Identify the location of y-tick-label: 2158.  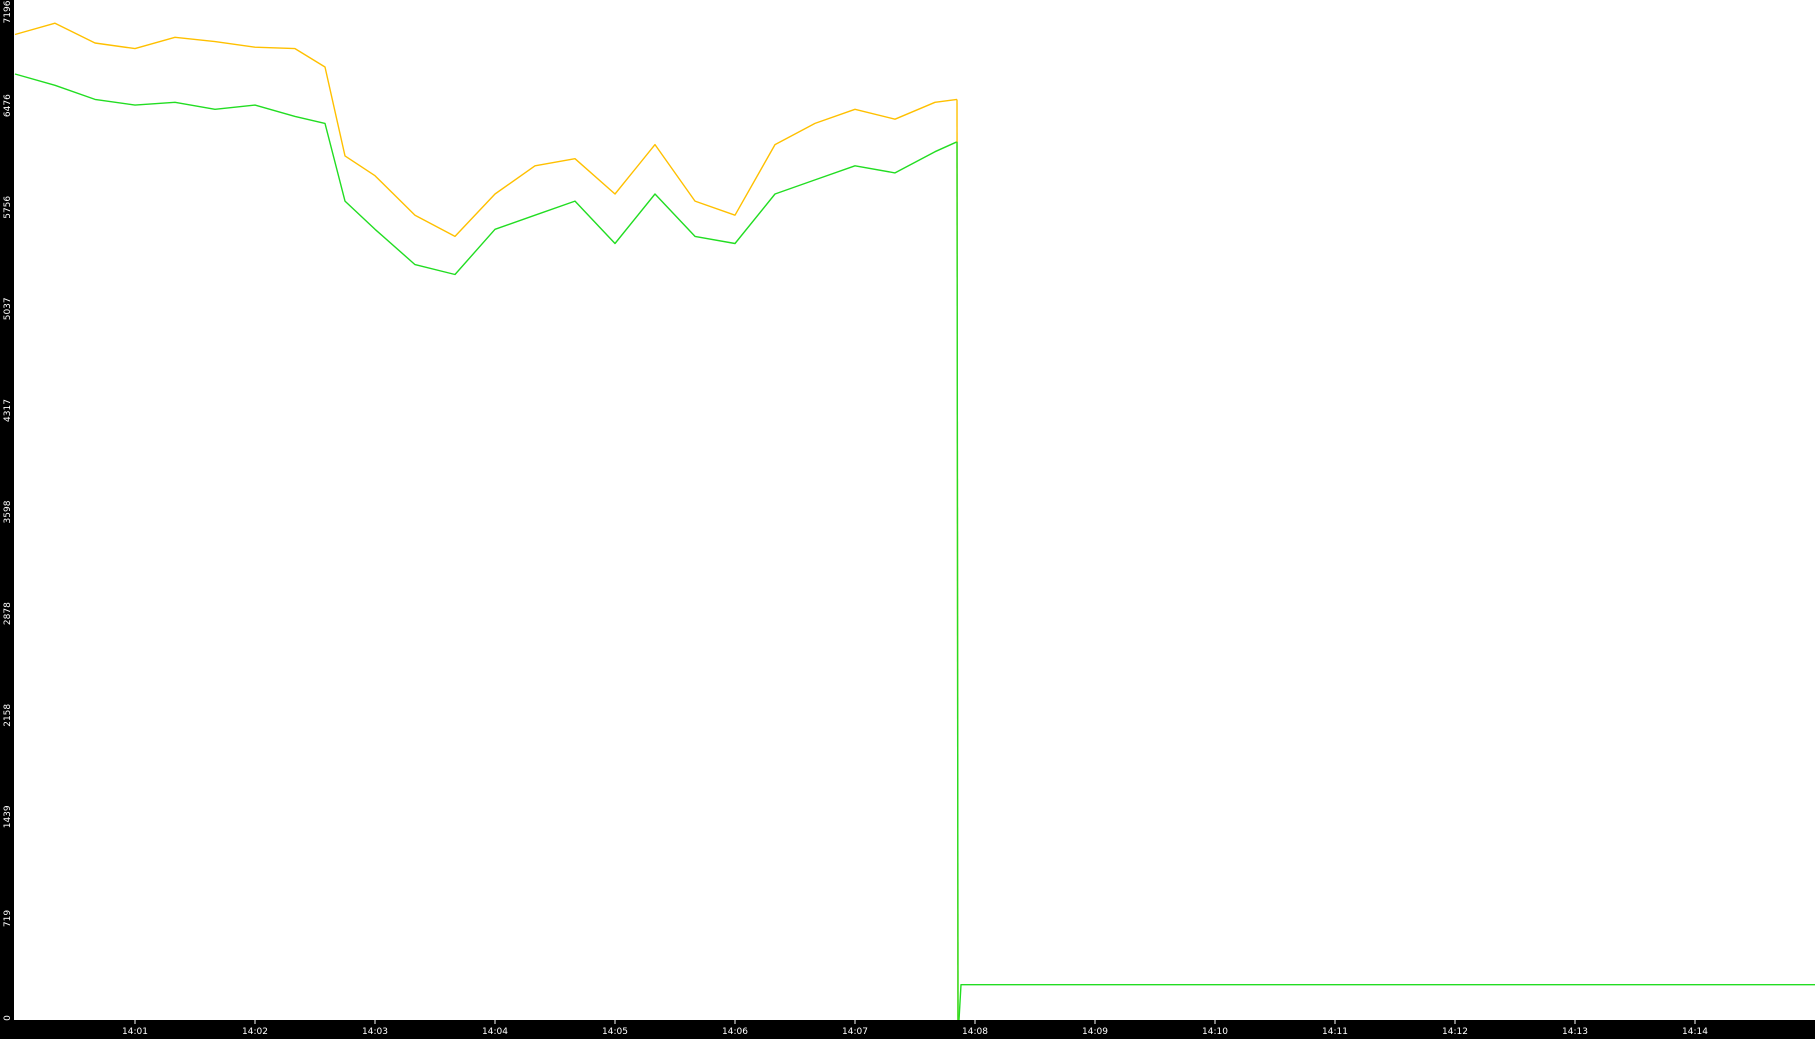
(8, 715).